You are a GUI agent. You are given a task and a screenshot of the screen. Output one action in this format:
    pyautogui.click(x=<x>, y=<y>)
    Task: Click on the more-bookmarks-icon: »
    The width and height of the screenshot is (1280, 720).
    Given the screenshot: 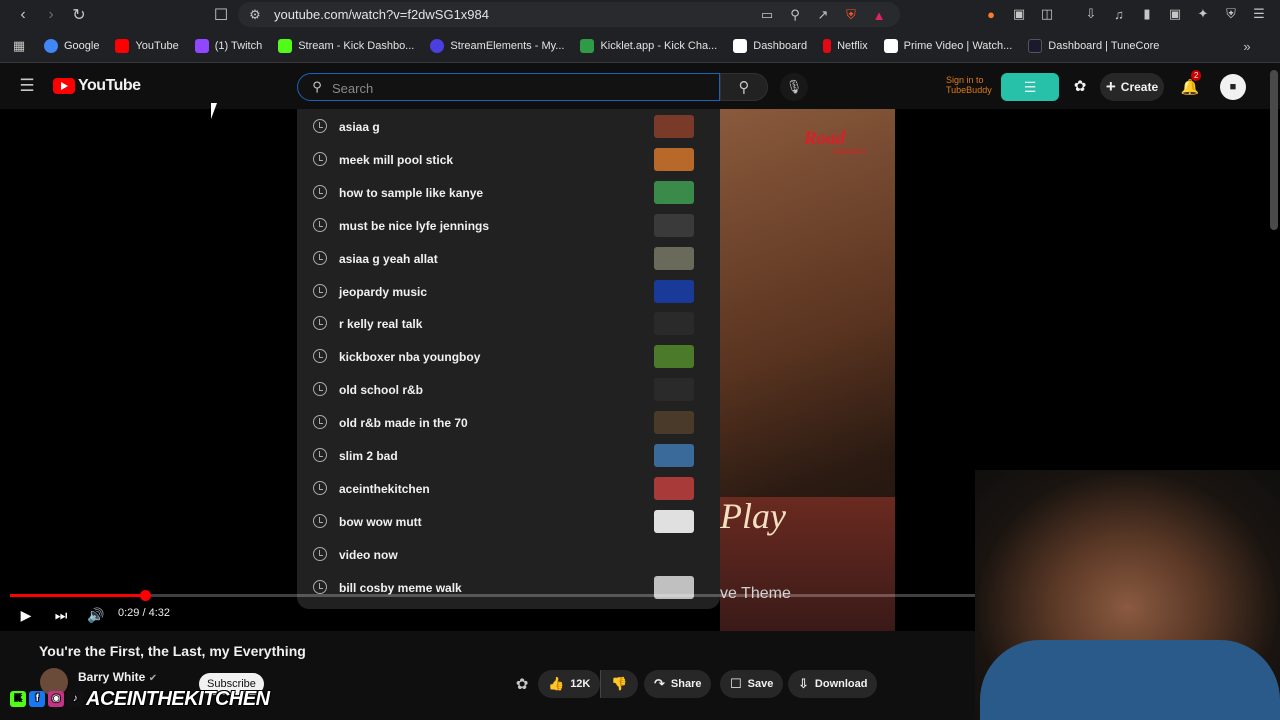 What is the action you would take?
    pyautogui.click(x=1247, y=46)
    